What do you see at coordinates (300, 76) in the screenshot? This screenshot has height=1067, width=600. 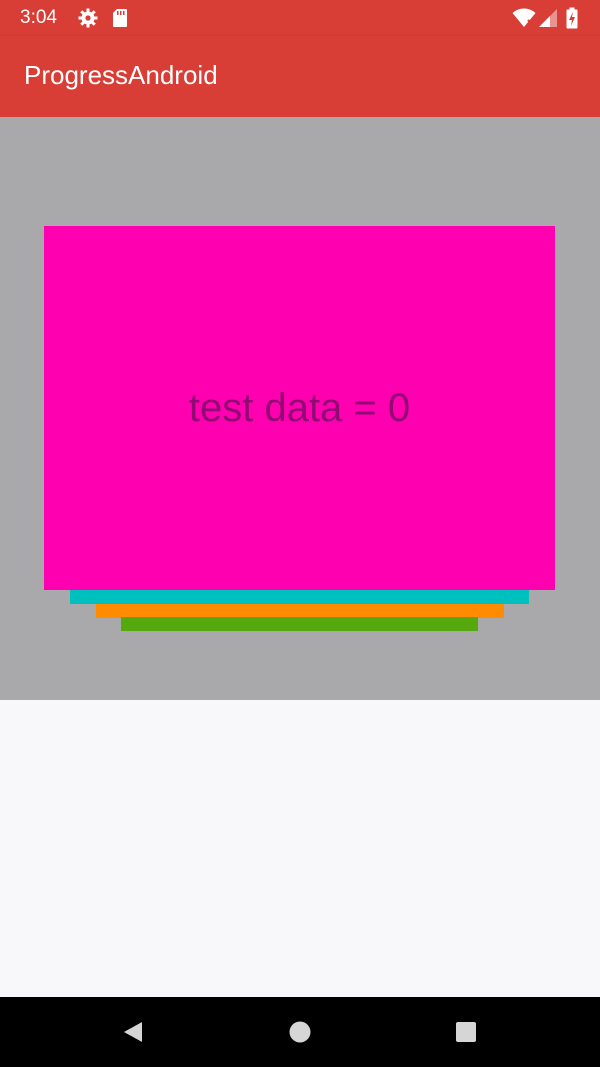 I see `app-bar: ProgressAndroid` at bounding box center [300, 76].